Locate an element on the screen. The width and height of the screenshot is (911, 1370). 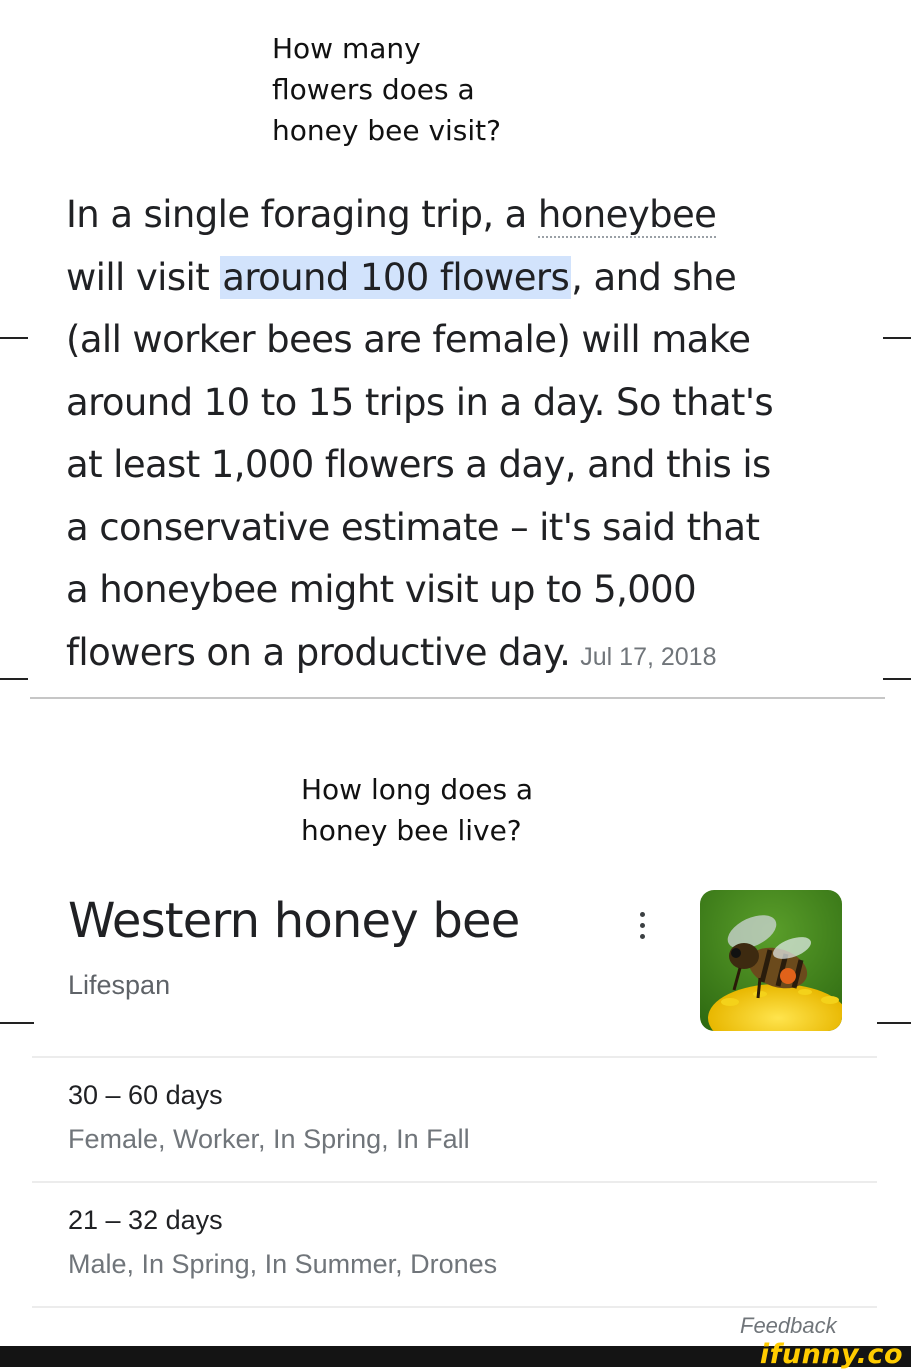
snippet-line: flowers on a productive day. Jul 17, 2018 is located at coordinates (461, 655).